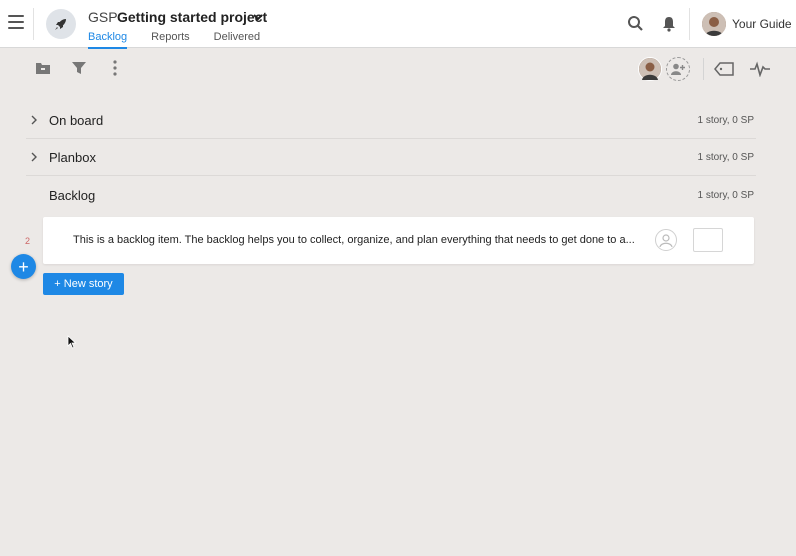 Image resolution: width=796 pixels, height=556 pixels. What do you see at coordinates (72, 342) in the screenshot?
I see `mouse-cursor-icon` at bounding box center [72, 342].